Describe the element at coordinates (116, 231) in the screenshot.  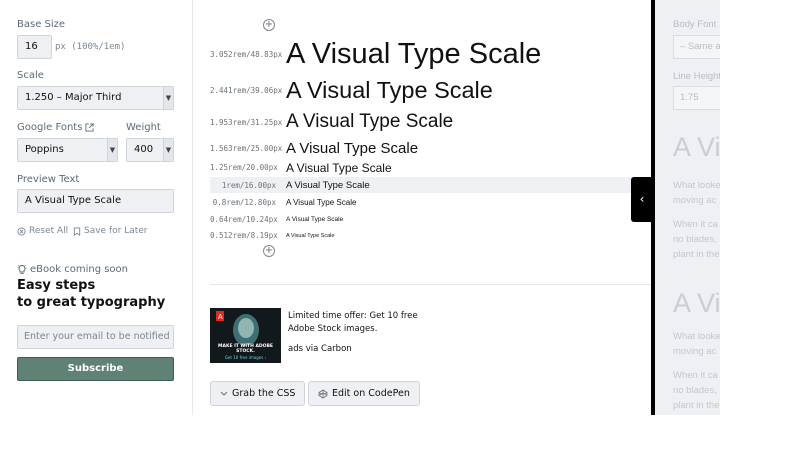
I see `save-for-later-label: Save for Later` at that location.